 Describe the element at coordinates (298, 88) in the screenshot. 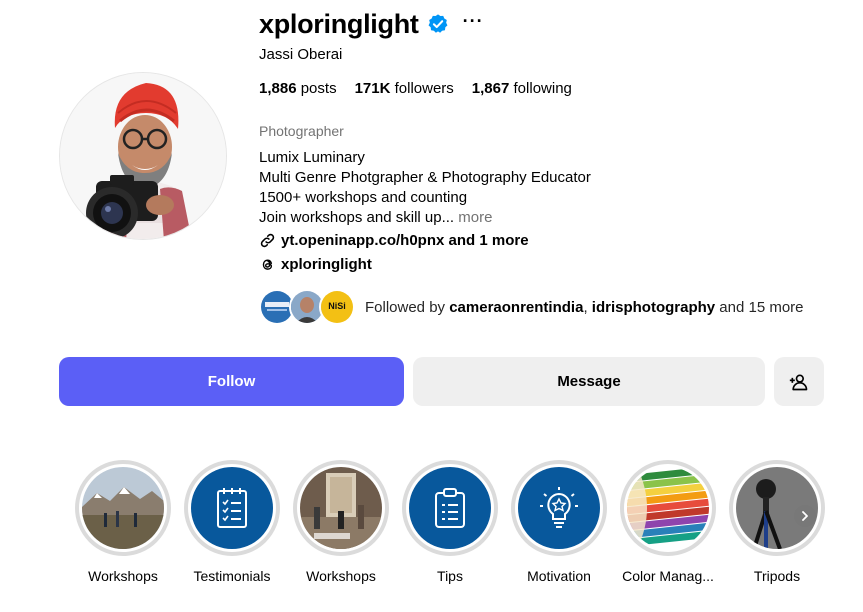

I see `posts-stat: 1,886 posts` at that location.